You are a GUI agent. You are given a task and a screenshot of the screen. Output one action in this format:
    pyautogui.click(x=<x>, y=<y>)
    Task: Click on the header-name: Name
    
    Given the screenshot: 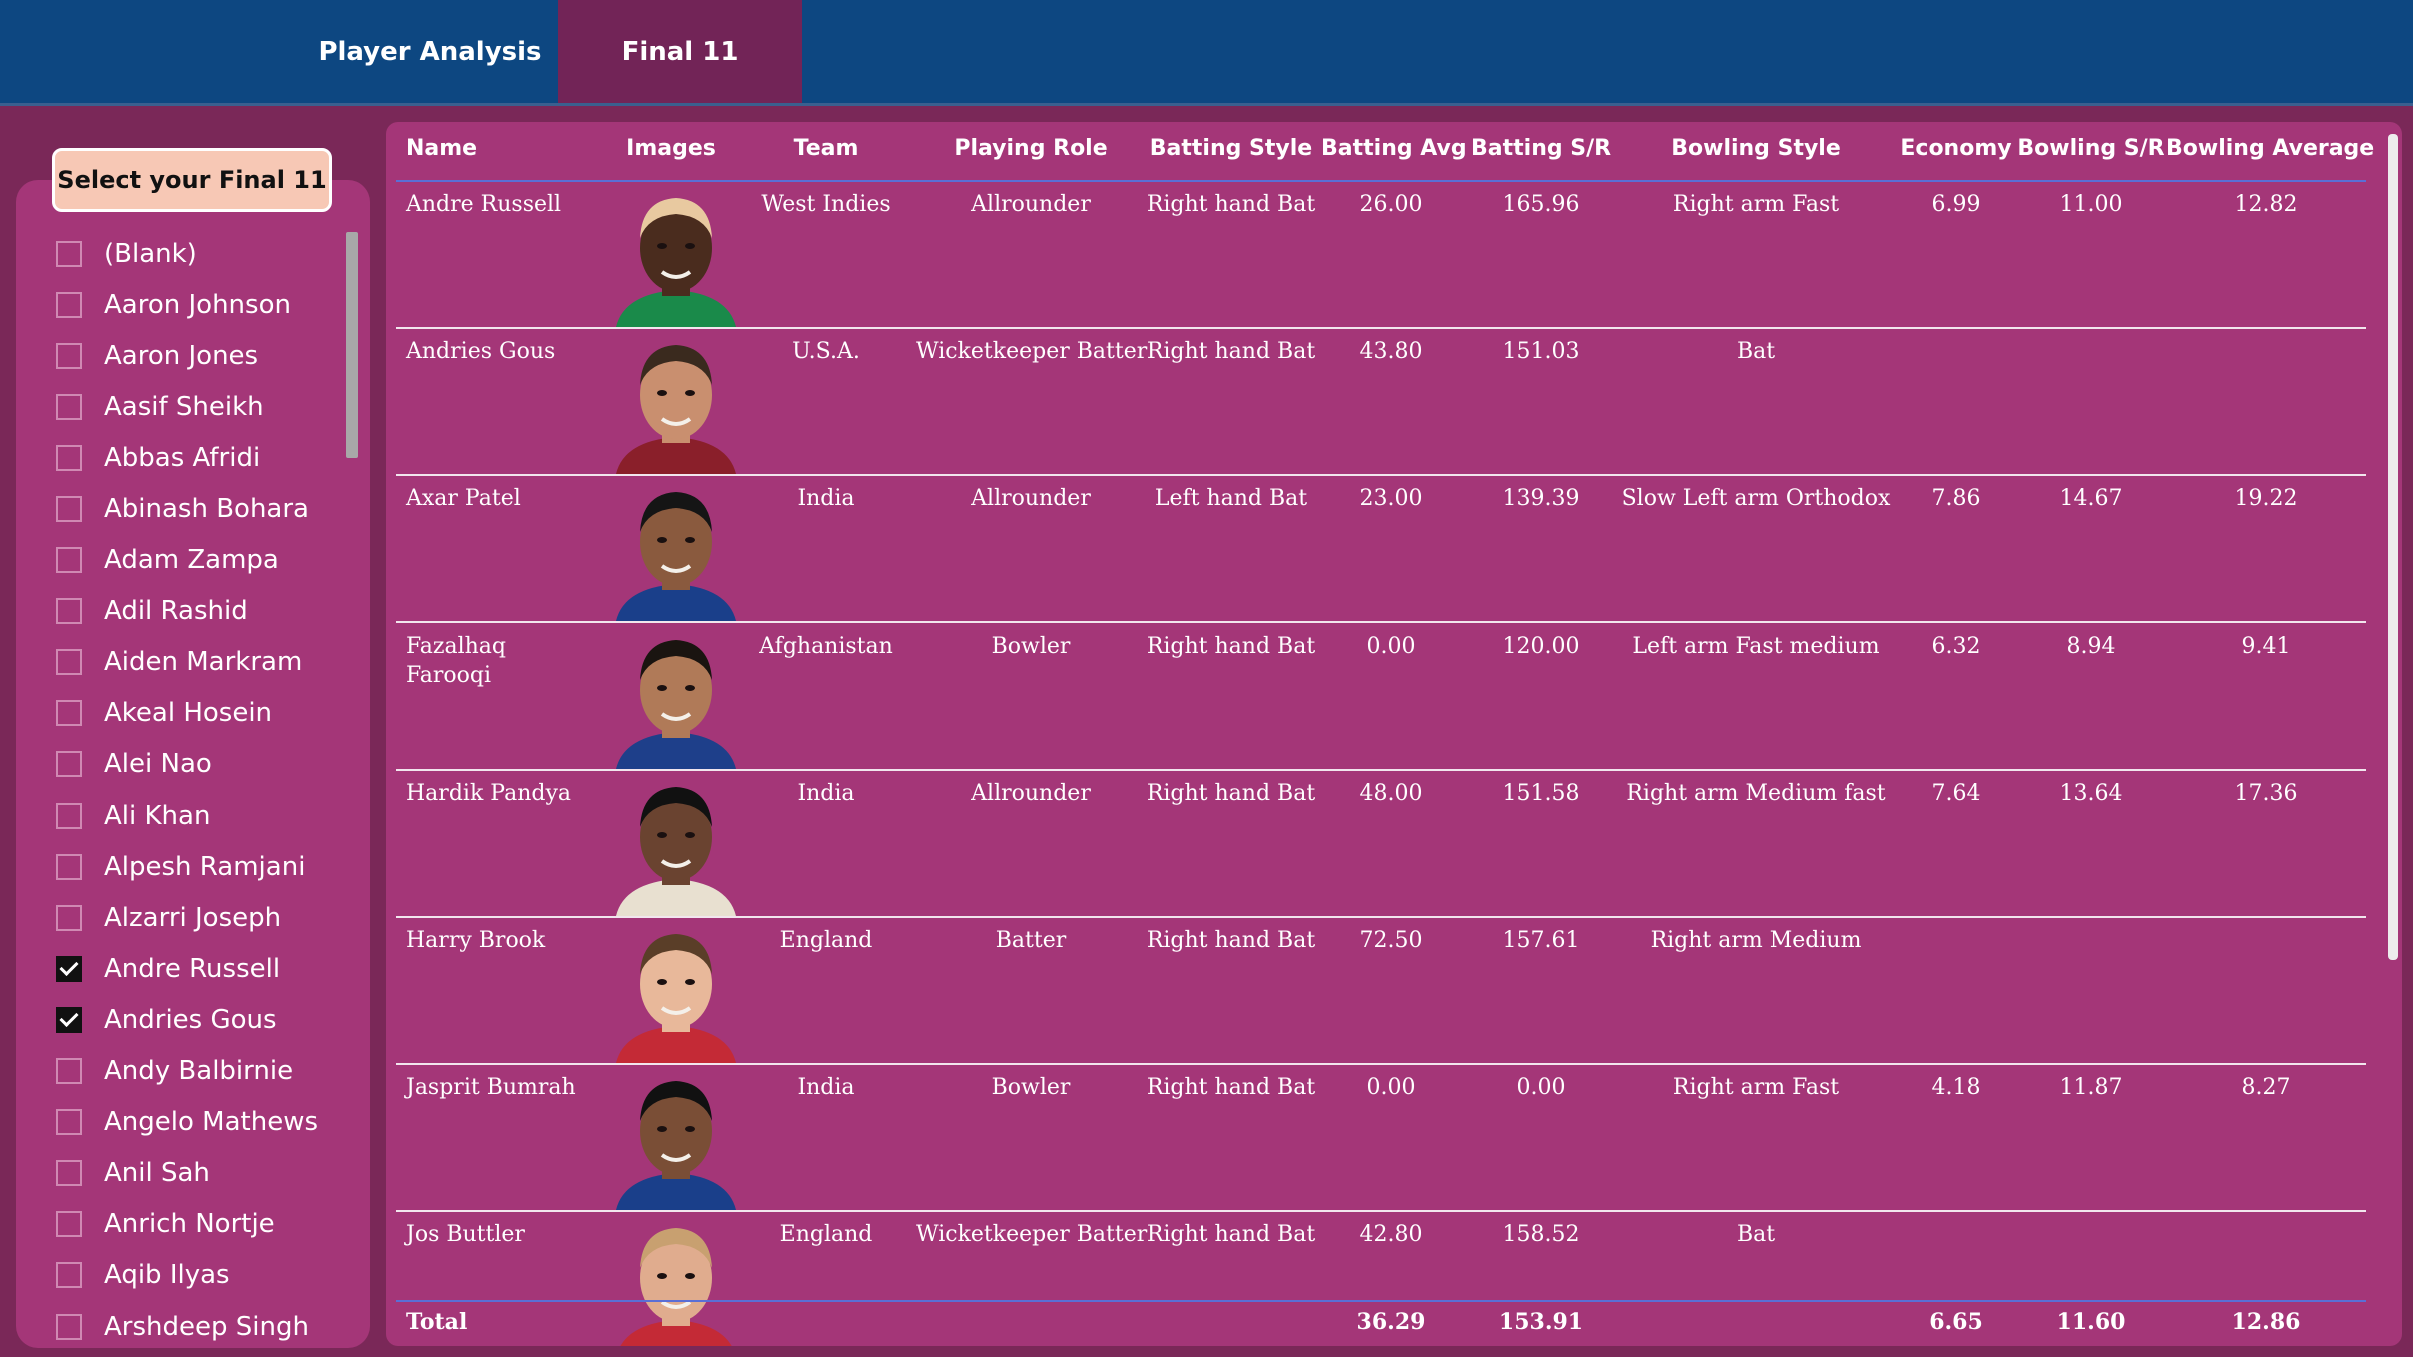 What is the action you would take?
    pyautogui.click(x=441, y=148)
    